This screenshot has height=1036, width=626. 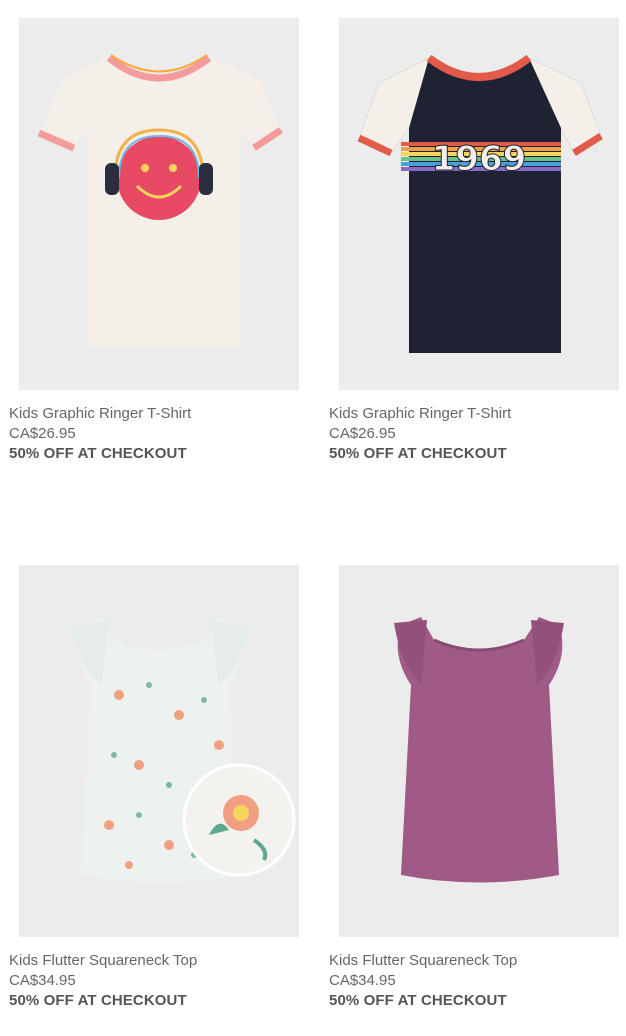 I want to click on smiley-headphones-tshirt-image, so click(x=160, y=201).